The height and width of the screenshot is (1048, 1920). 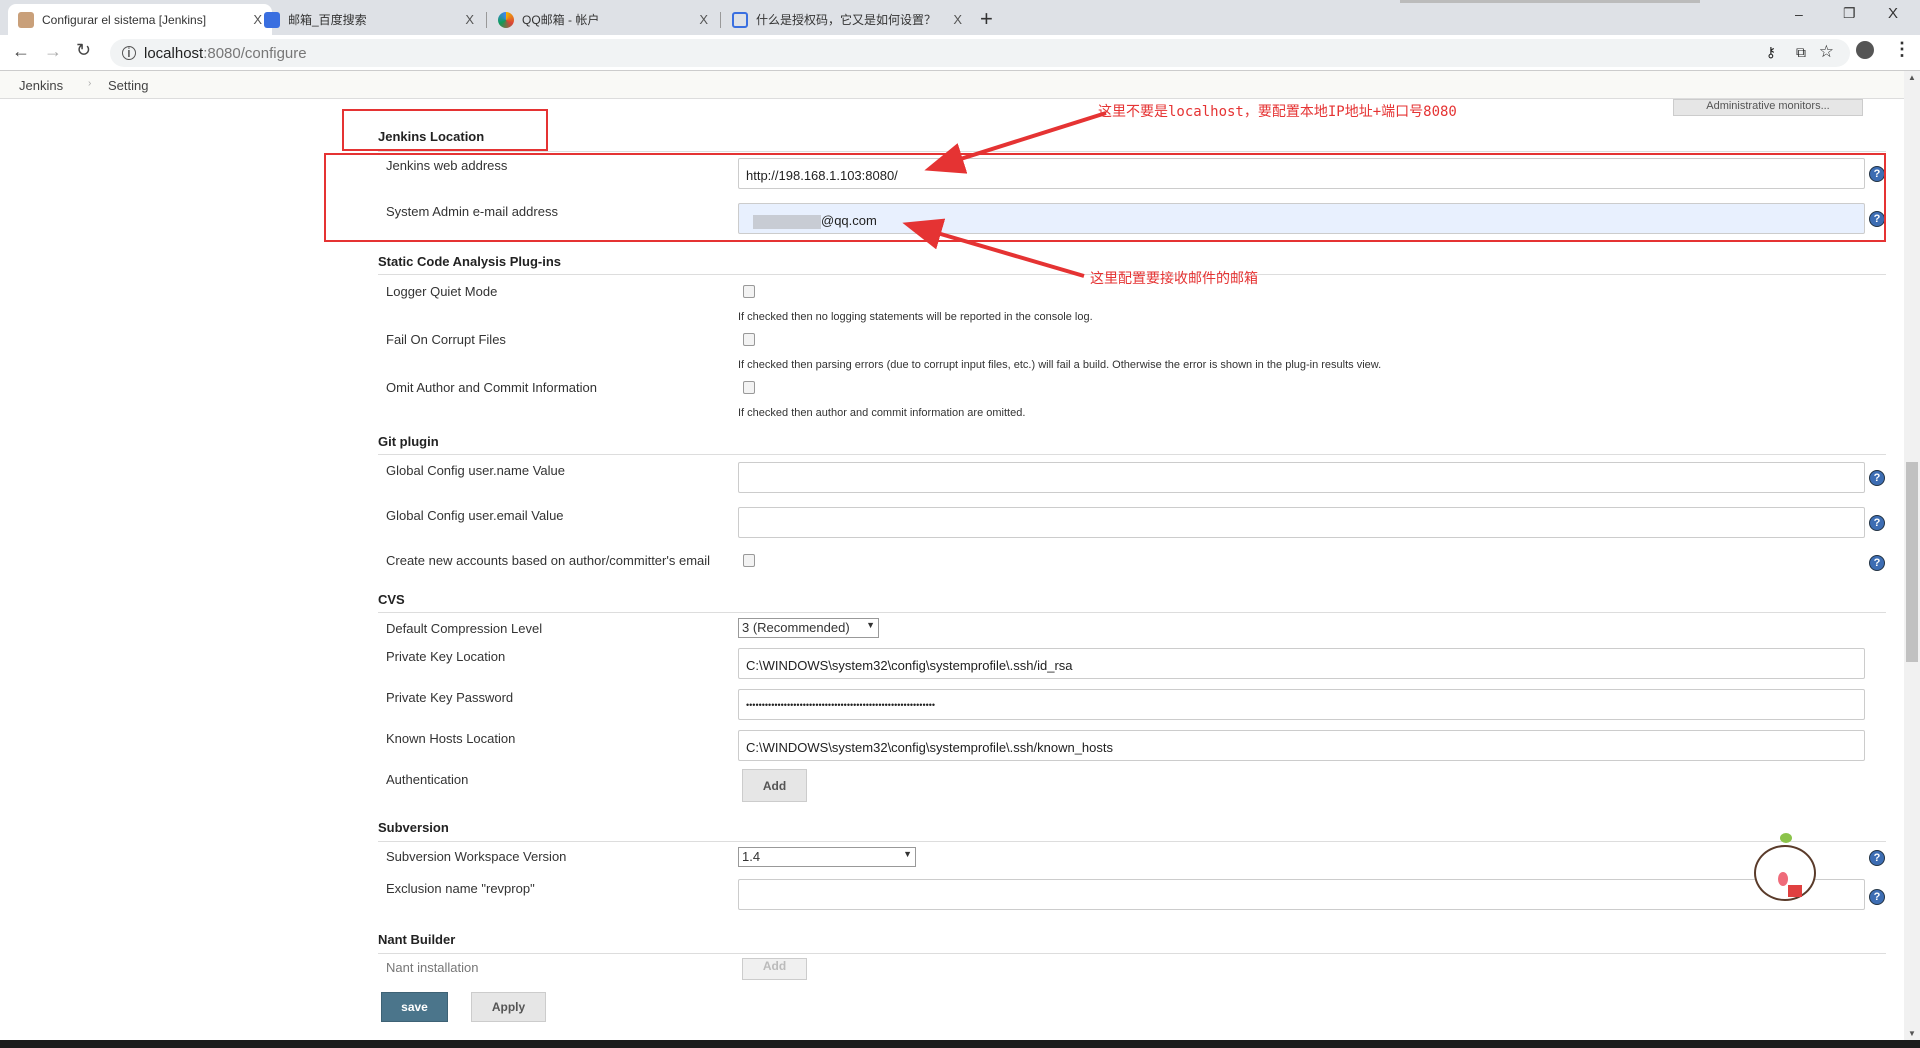 I want to click on scroll-up-icon: ▲, so click(x=1912, y=77).